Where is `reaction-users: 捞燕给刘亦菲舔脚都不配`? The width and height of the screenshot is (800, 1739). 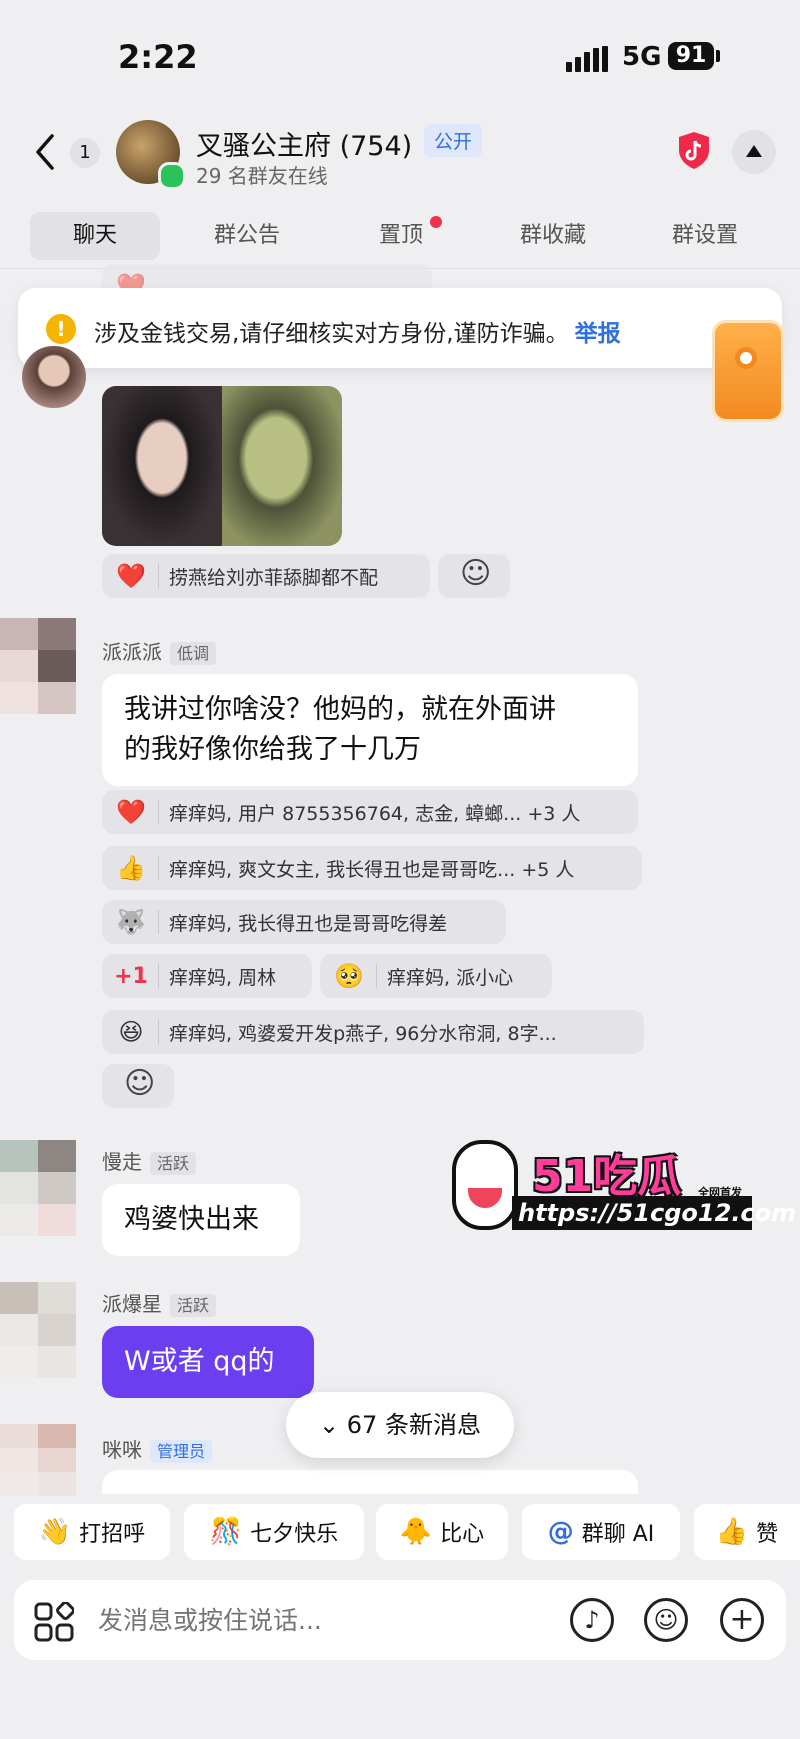
reaction-users: 捞燕给刘亦菲舔脚都不配 is located at coordinates (274, 577).